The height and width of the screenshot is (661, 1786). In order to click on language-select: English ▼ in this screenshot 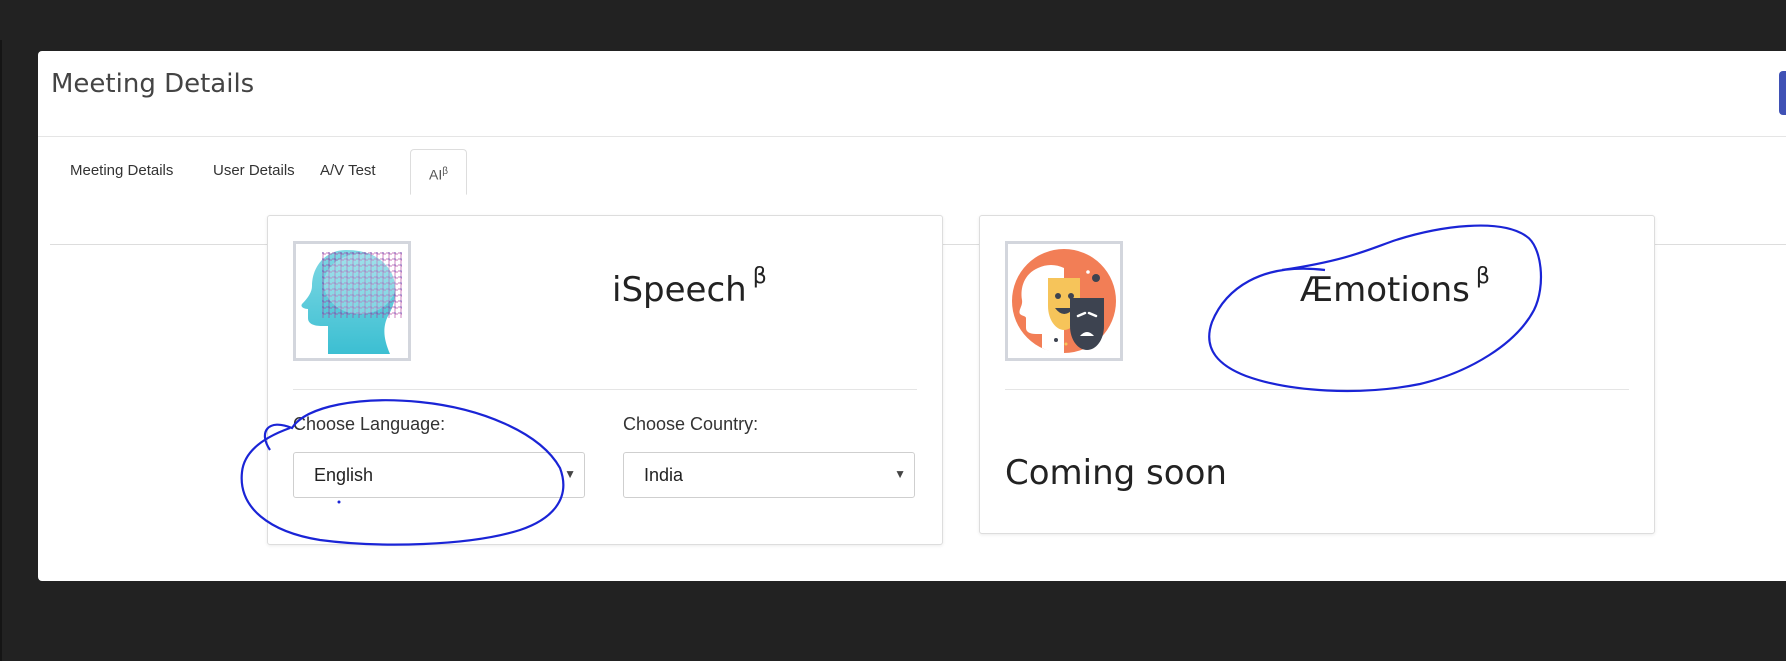, I will do `click(439, 475)`.